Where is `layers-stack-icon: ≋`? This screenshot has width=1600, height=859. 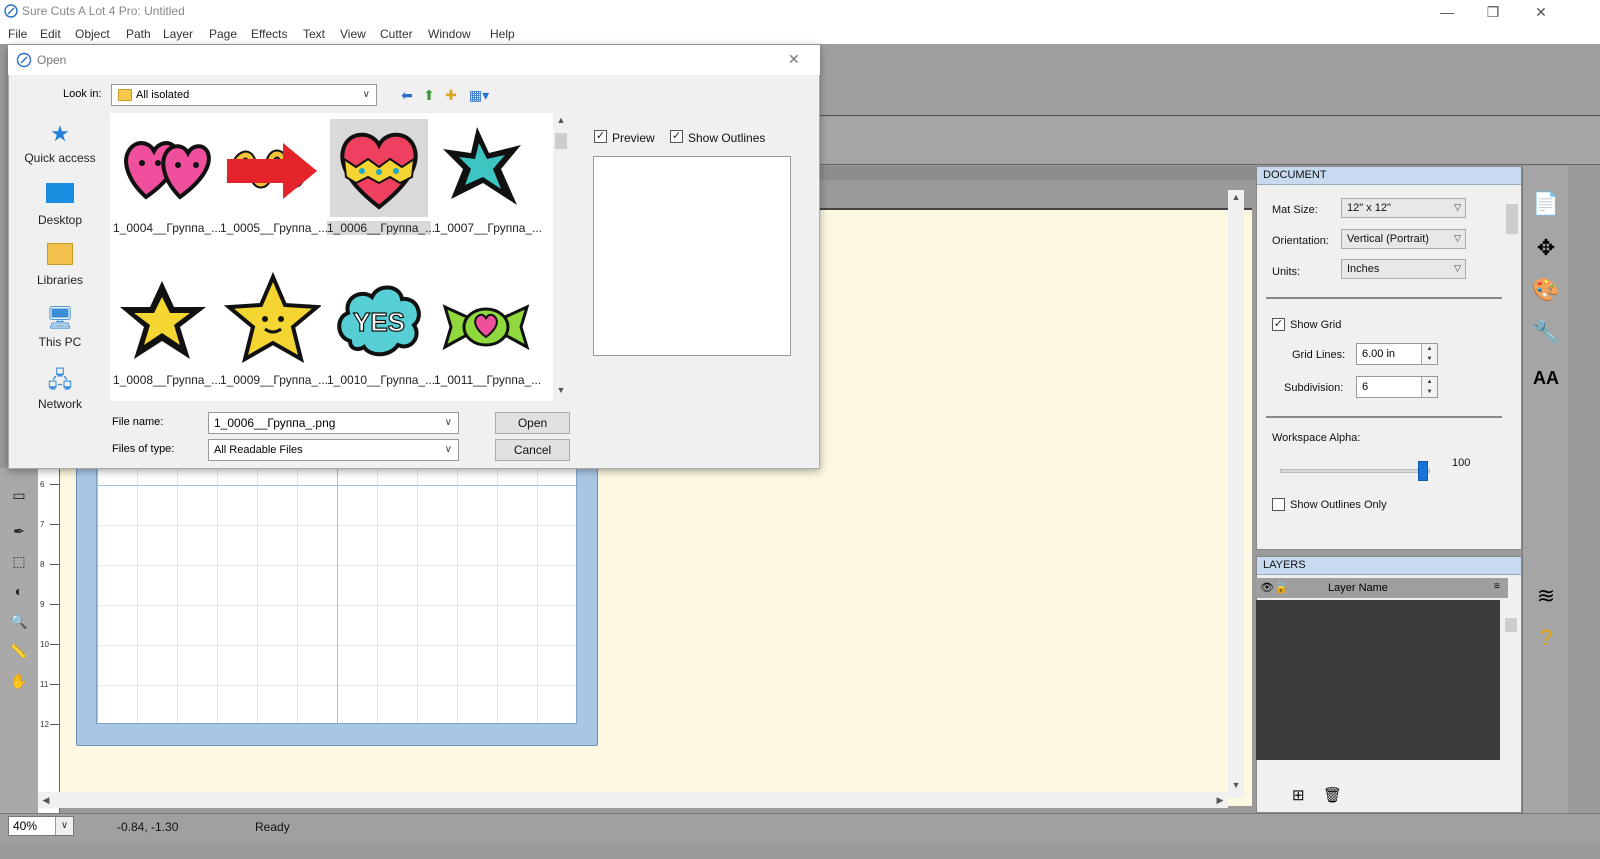
layers-stack-icon: ≋ is located at coordinates (1546, 596).